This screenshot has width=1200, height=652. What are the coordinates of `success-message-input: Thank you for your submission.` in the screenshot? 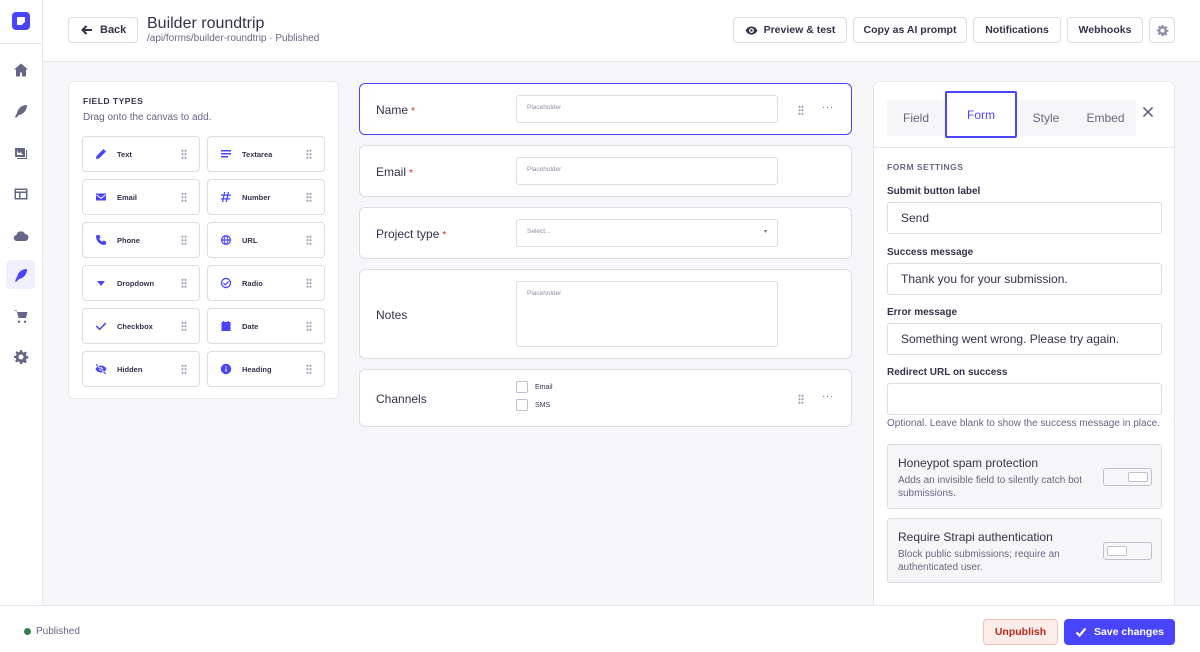 It's located at (1024, 279).